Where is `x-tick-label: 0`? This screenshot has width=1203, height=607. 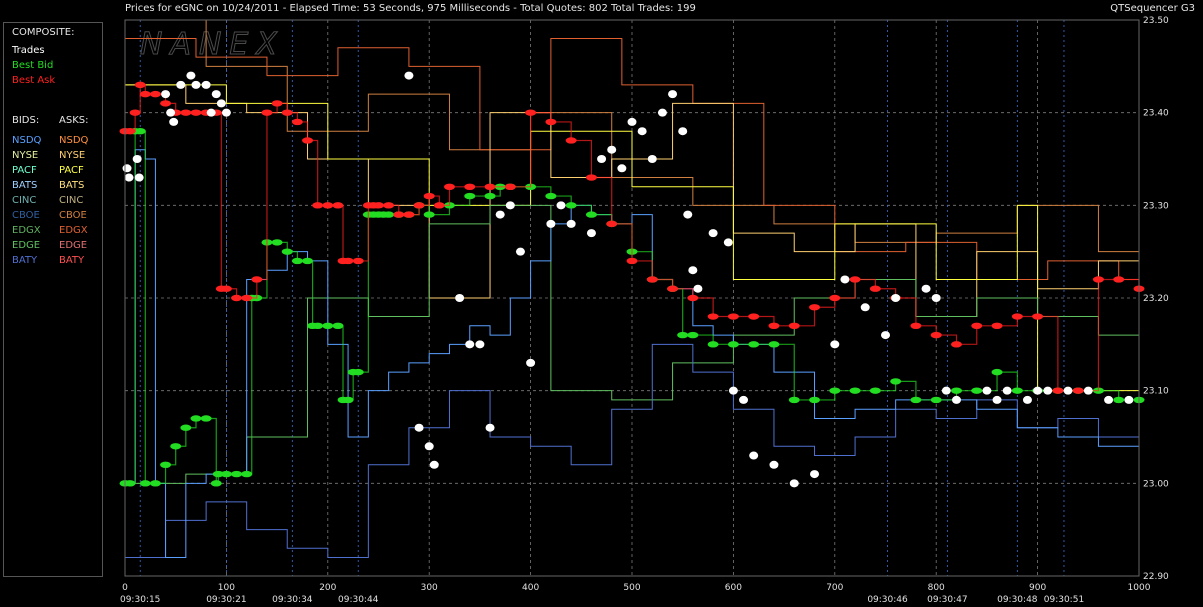 x-tick-label: 0 is located at coordinates (125, 588).